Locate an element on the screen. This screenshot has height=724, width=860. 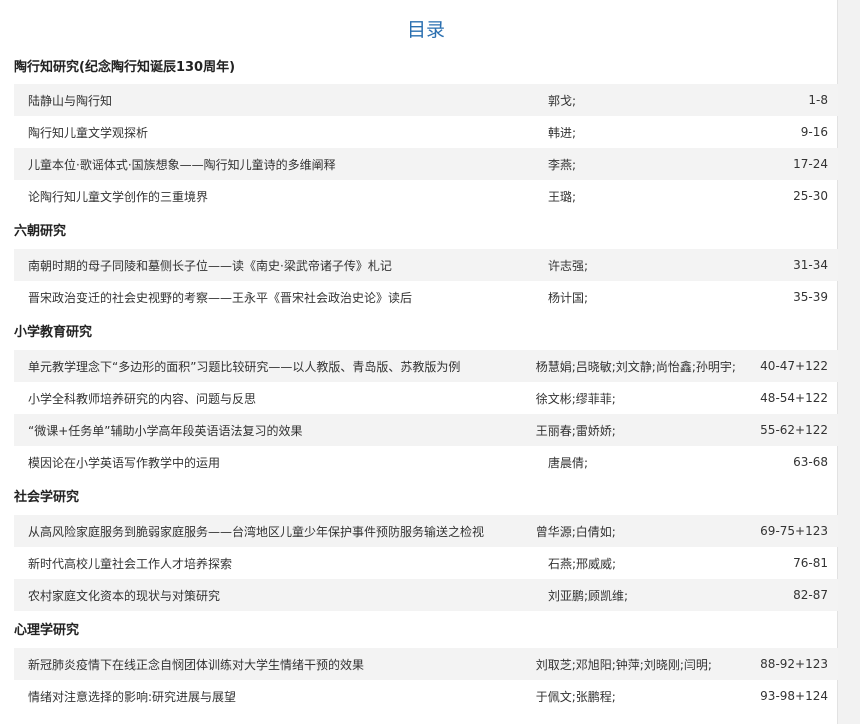
article-pages: 69-75+123 is located at coordinates (794, 531).